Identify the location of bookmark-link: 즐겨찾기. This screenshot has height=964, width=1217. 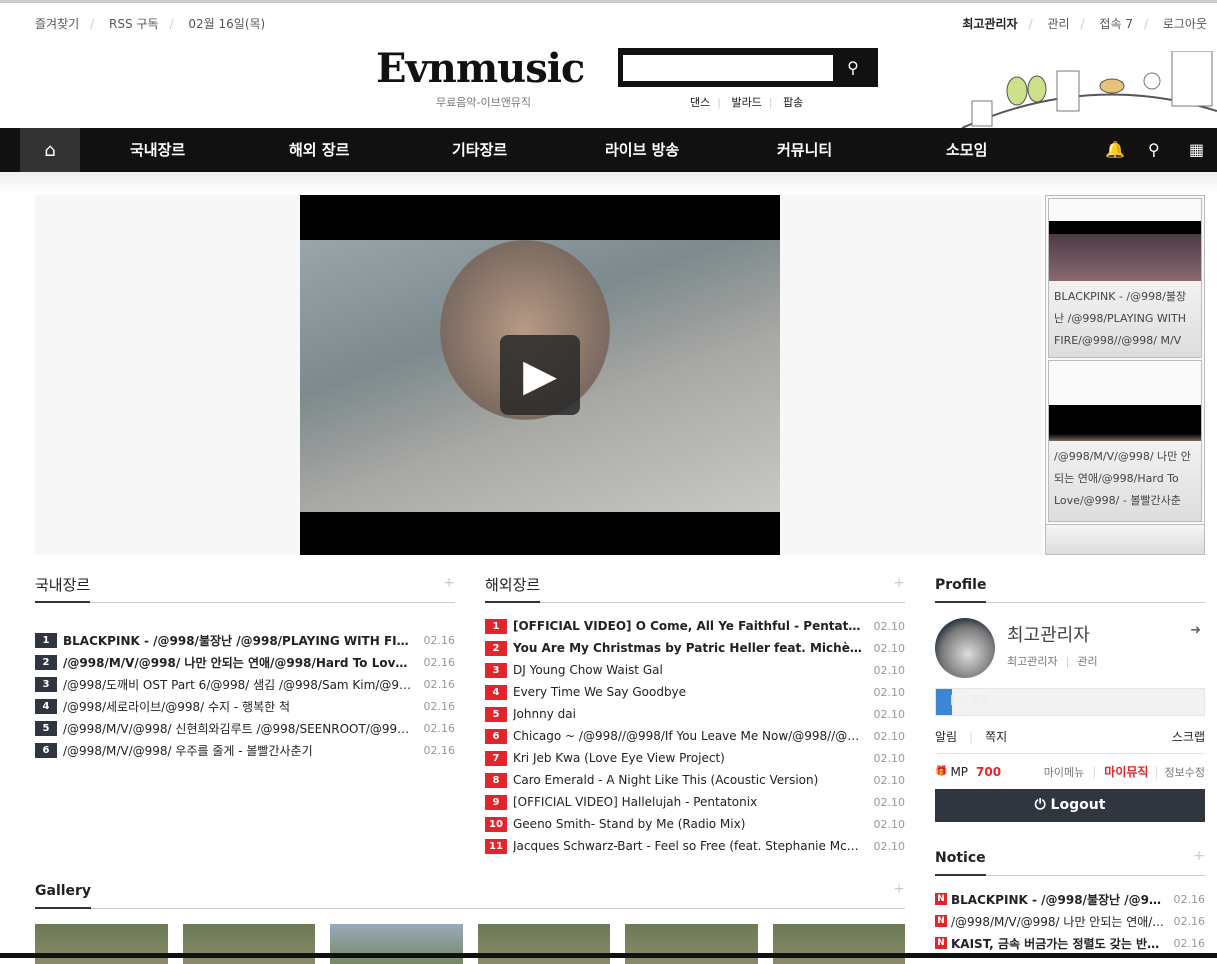
(57, 24).